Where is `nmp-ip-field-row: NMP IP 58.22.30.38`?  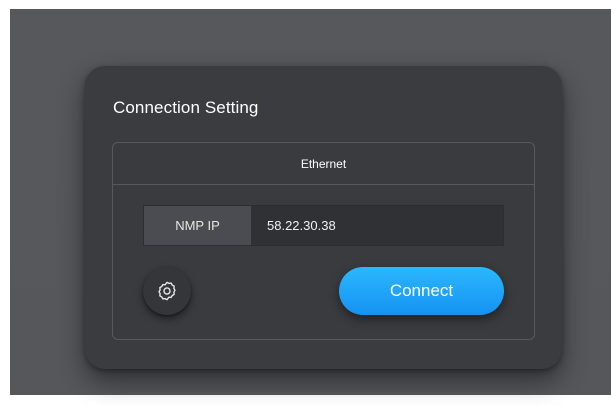 nmp-ip-field-row: NMP IP 58.22.30.38 is located at coordinates (323, 225).